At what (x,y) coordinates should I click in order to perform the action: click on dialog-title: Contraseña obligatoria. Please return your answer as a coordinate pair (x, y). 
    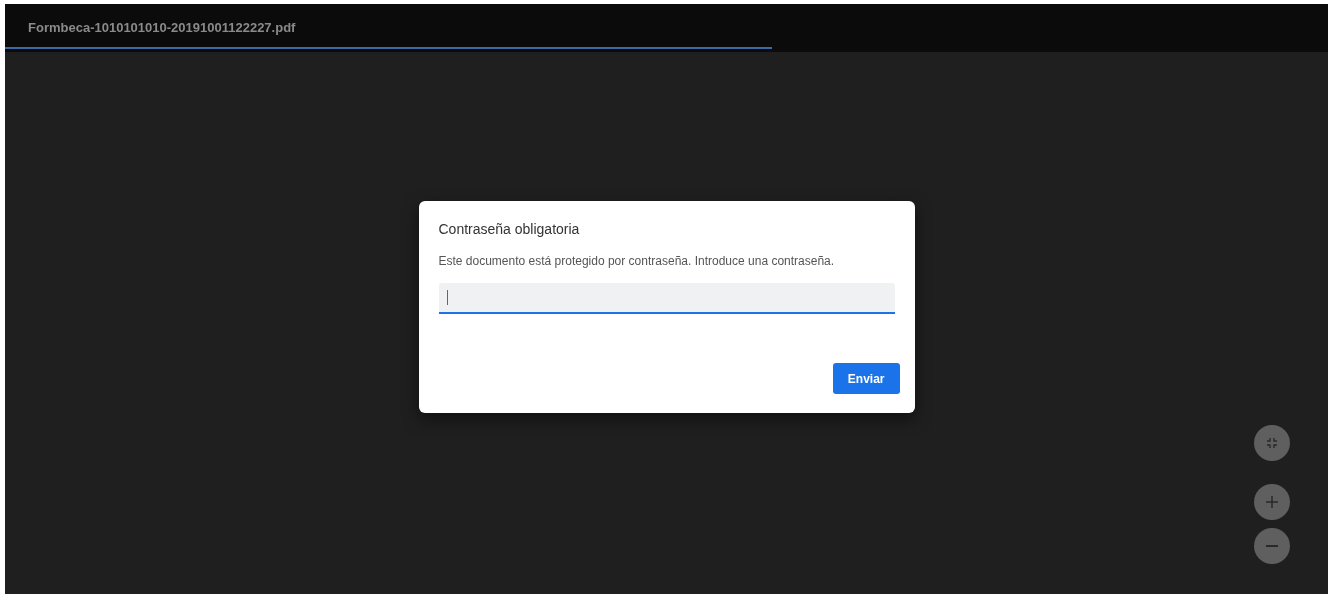
    Looking at the image, I should click on (509, 229).